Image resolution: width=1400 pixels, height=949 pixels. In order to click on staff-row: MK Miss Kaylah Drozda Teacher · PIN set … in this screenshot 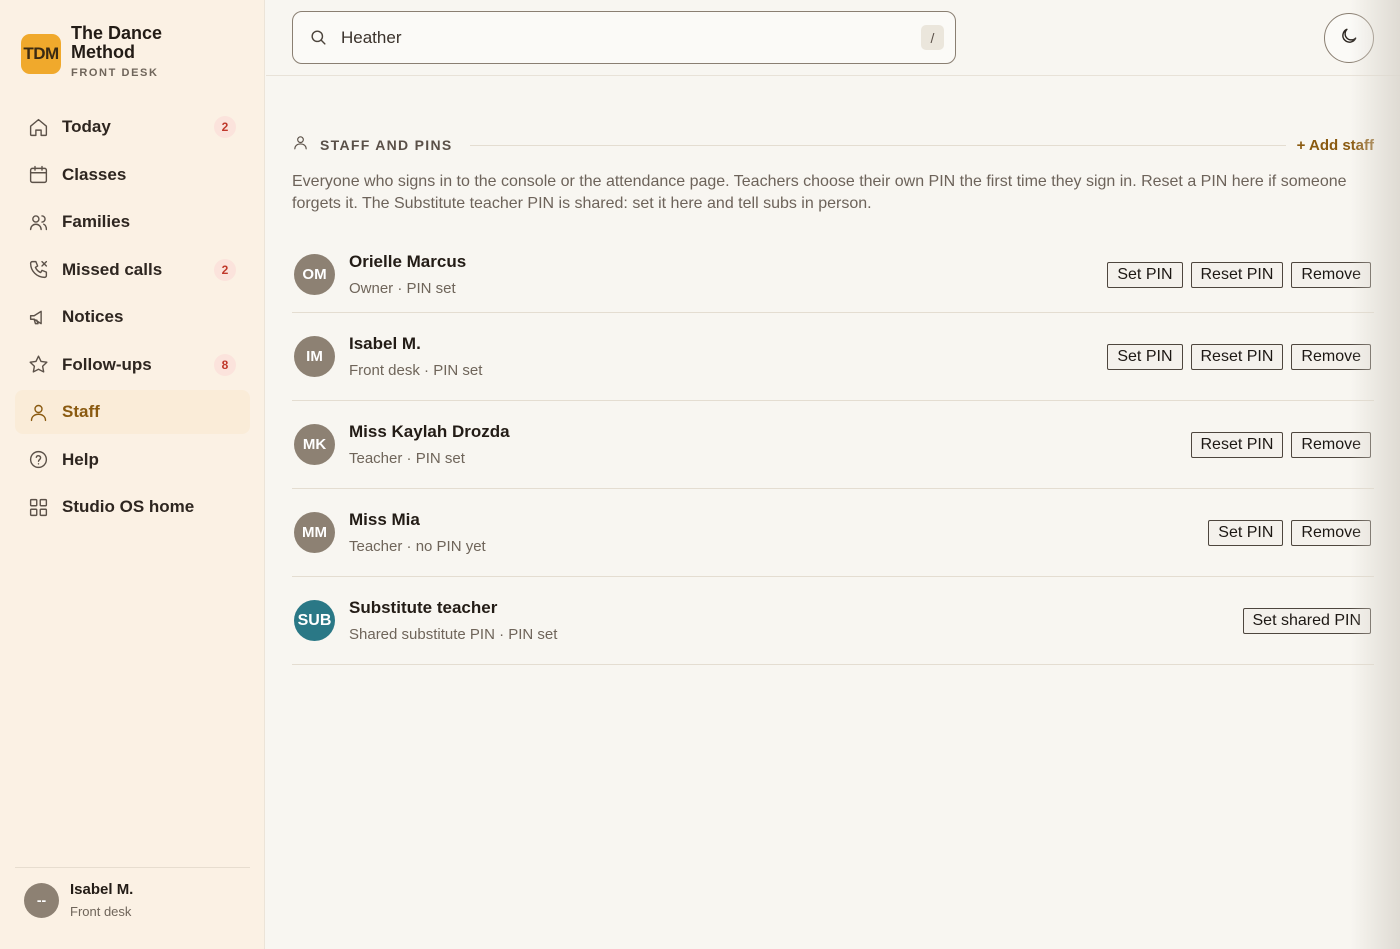, I will do `click(833, 445)`.